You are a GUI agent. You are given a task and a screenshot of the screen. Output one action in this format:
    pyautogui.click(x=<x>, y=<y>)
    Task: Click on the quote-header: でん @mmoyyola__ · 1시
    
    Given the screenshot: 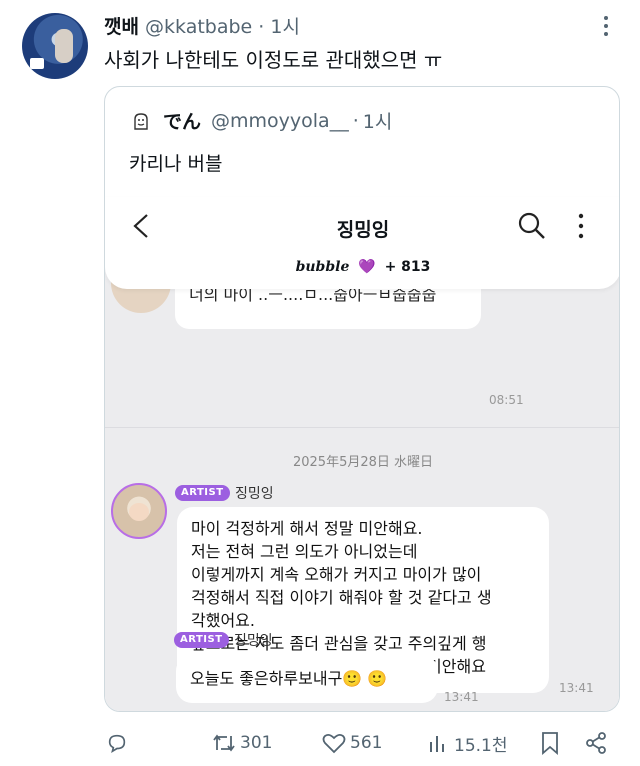 What is the action you would take?
    pyautogui.click(x=260, y=120)
    